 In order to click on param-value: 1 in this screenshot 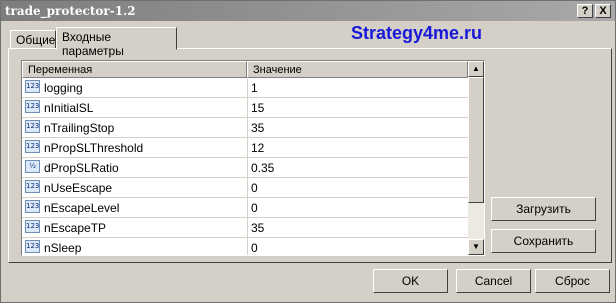, I will do `click(357, 87)`.